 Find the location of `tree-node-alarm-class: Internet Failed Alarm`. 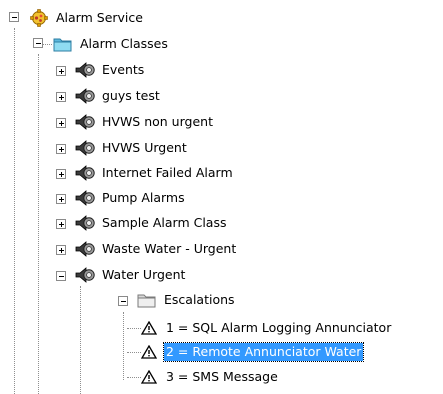

tree-node-alarm-class: Internet Failed Alarm is located at coordinates (154, 173).